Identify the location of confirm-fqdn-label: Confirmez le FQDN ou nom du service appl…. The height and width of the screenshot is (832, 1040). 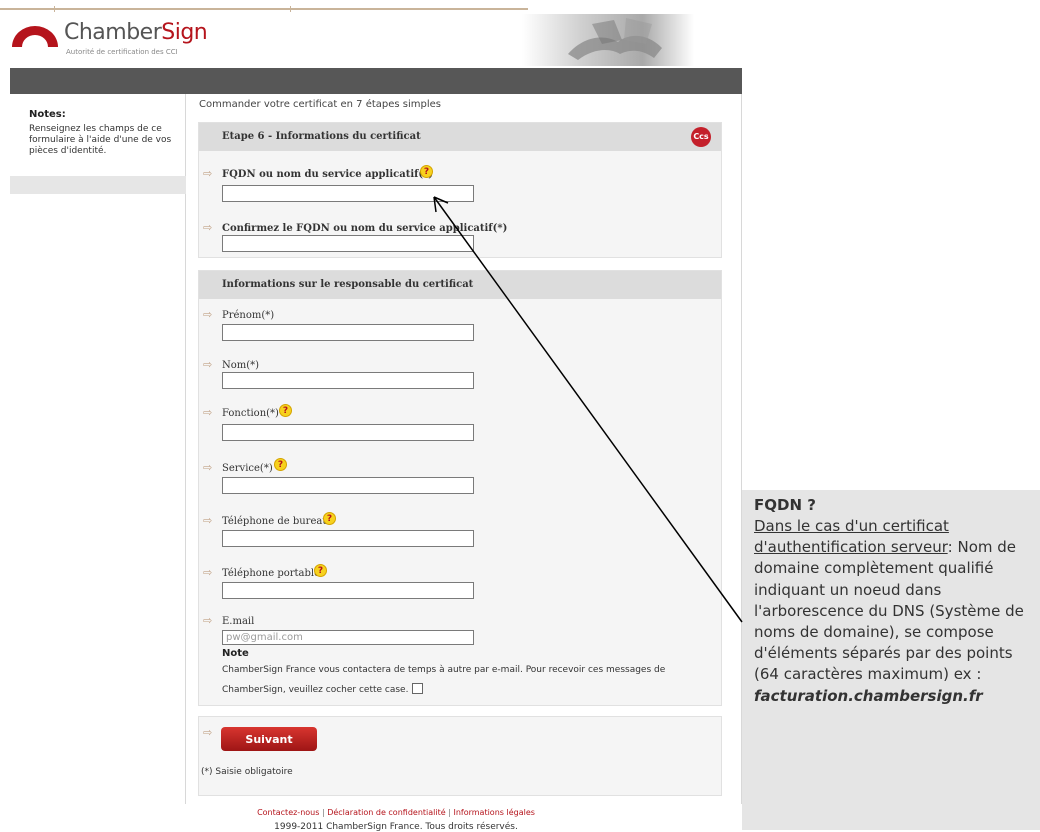
(365, 228).